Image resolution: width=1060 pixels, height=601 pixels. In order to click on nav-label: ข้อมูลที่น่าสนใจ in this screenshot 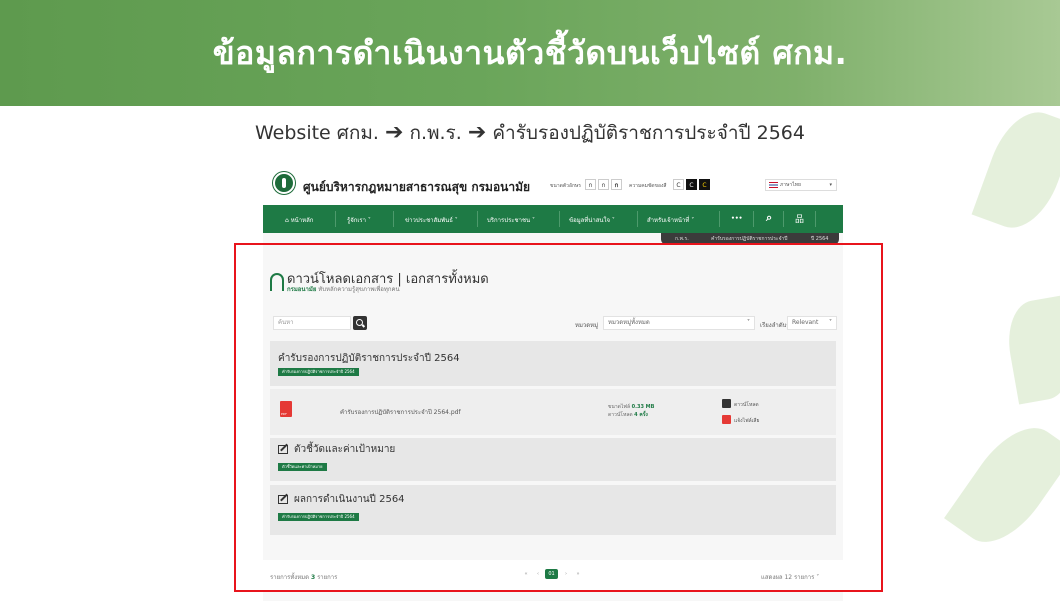, I will do `click(589, 220)`.